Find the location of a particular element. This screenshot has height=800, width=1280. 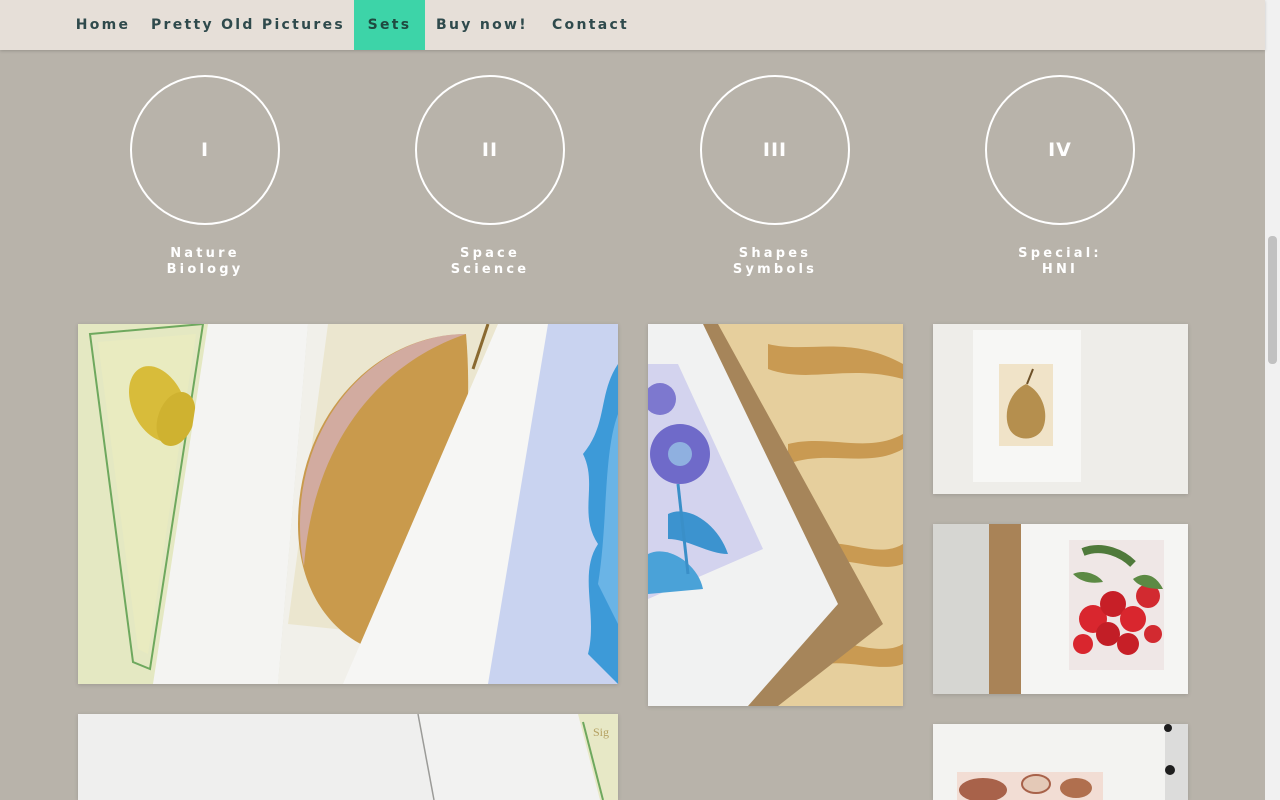

page-scrollbar is located at coordinates (1272, 400).